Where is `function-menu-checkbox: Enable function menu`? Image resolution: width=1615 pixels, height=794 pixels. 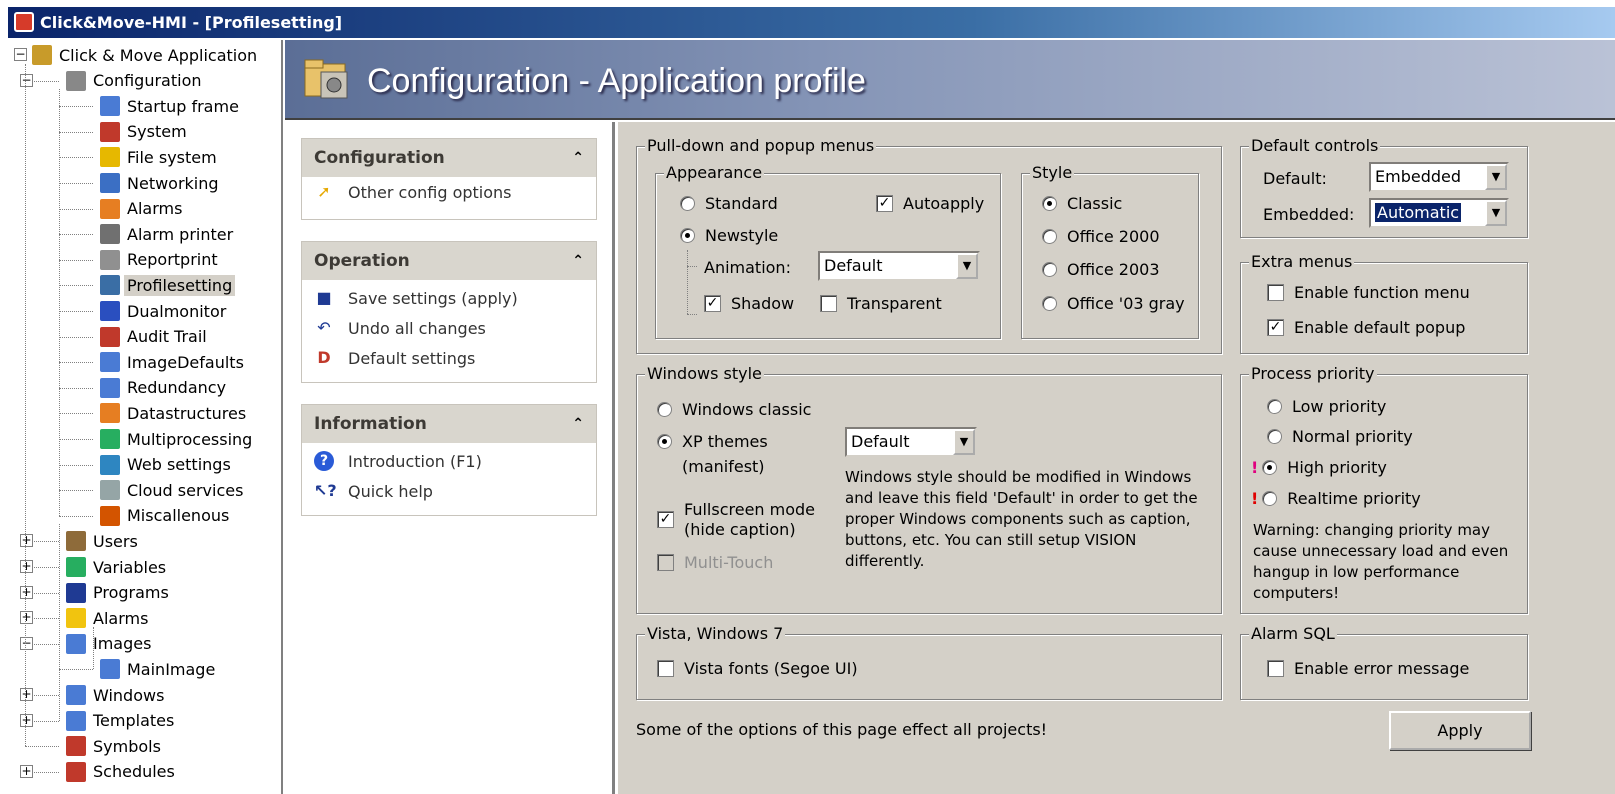 function-menu-checkbox: Enable function menu is located at coordinates (1368, 292).